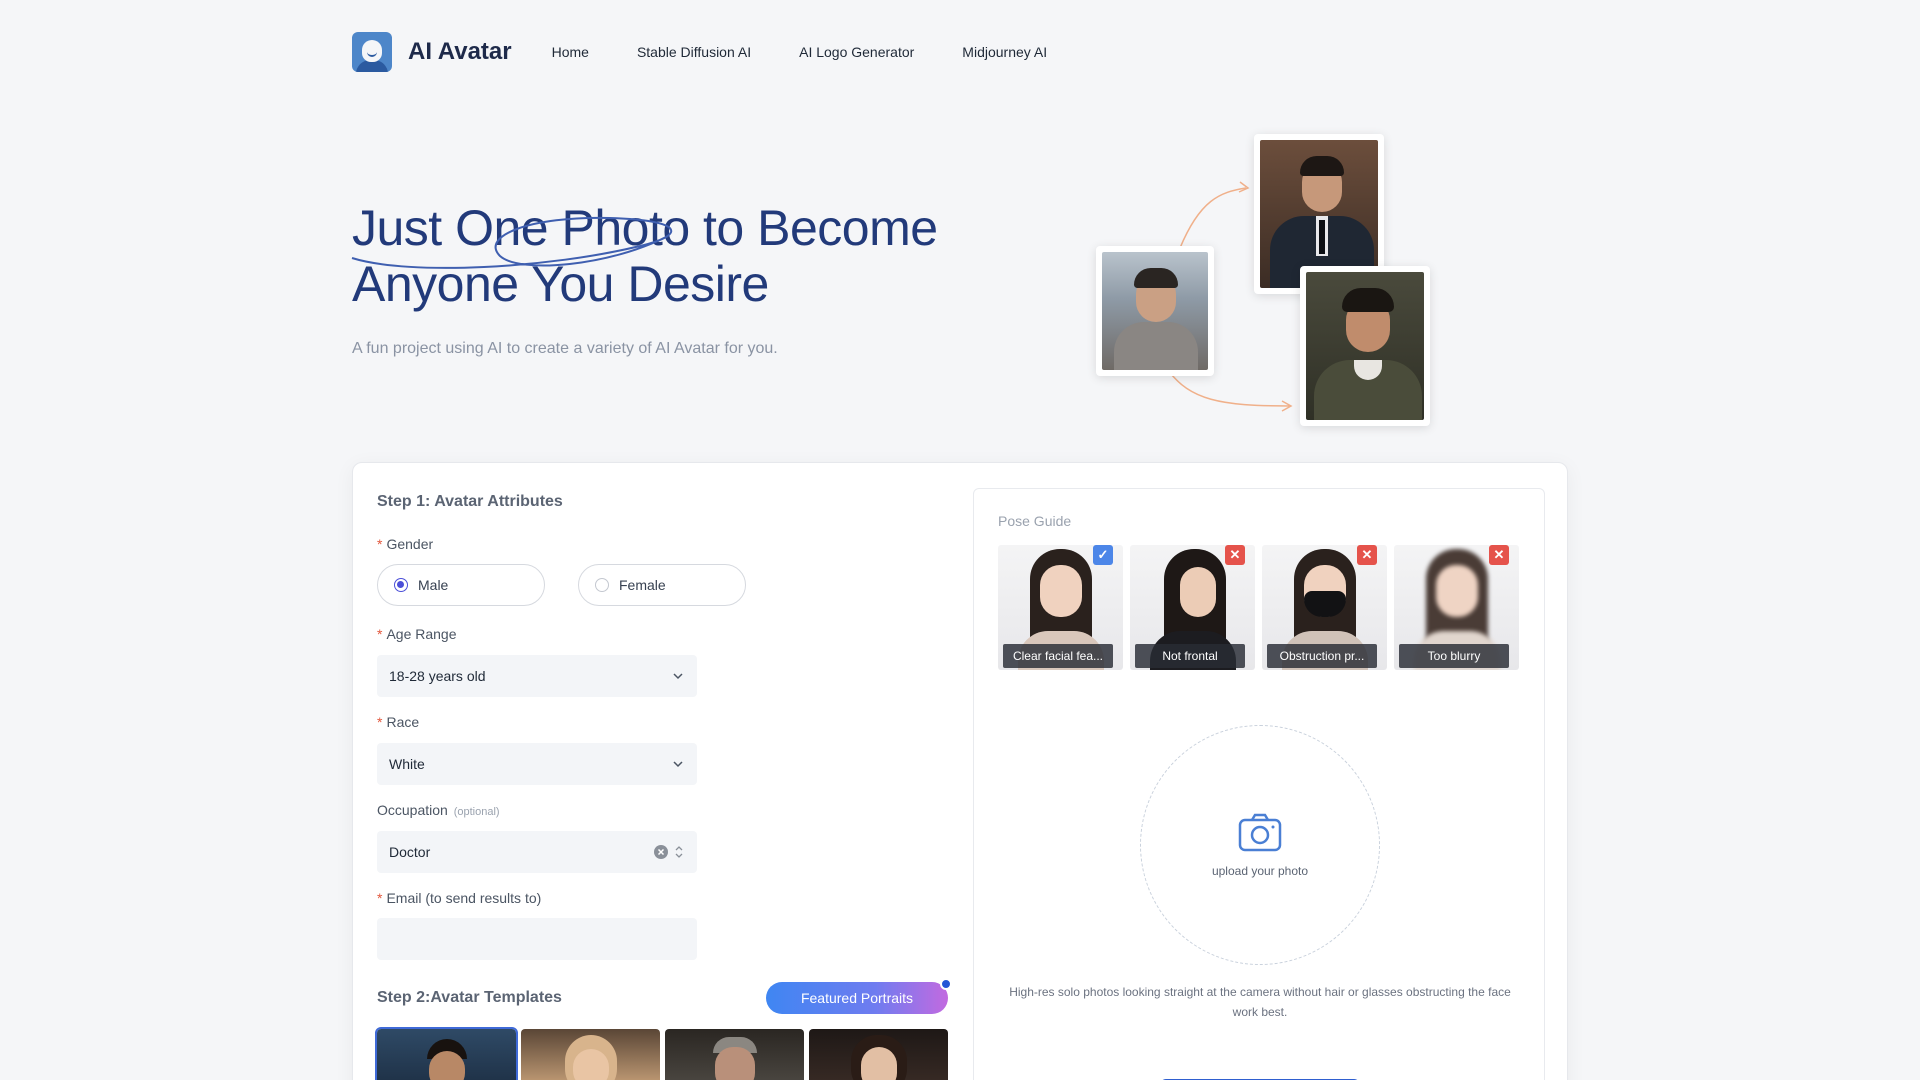 Image resolution: width=1920 pixels, height=1080 pixels. Describe the element at coordinates (661, 852) in the screenshot. I see `clear-icon` at that location.